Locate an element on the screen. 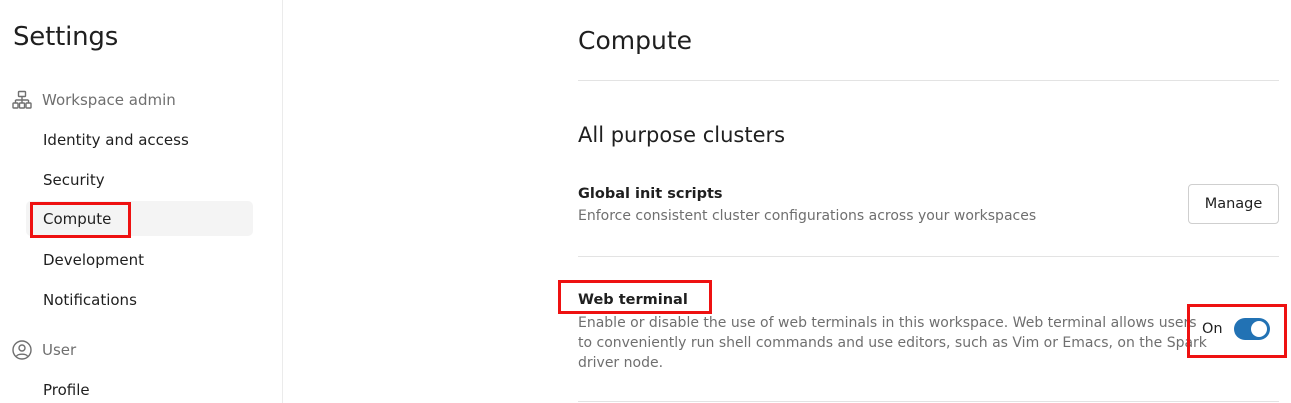 The width and height of the screenshot is (1291, 403). description-line: driver node. is located at coordinates (621, 363).